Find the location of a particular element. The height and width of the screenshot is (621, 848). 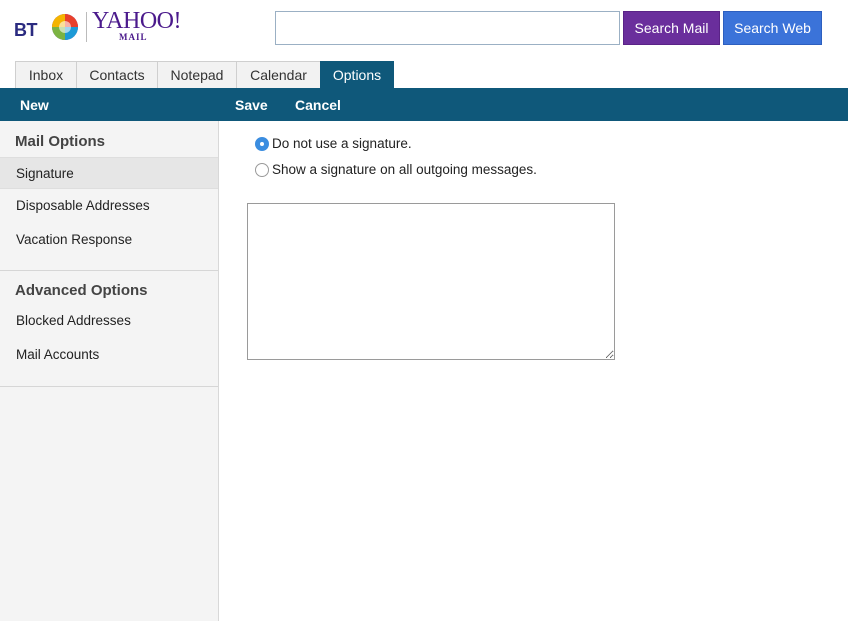

mail-options-heading: Mail Options is located at coordinates (60, 141).